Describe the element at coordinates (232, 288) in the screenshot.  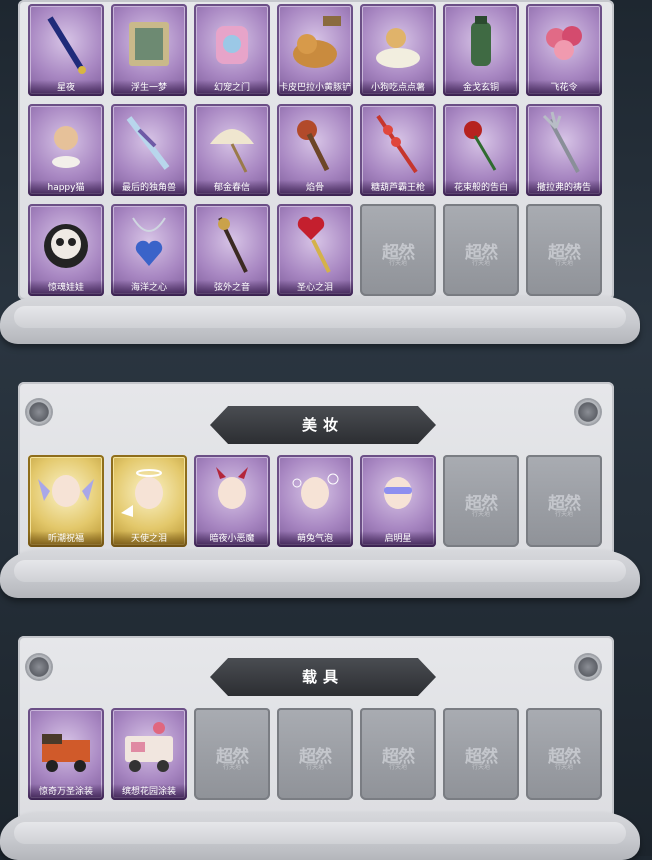
I see `item-name: 弦外之音` at that location.